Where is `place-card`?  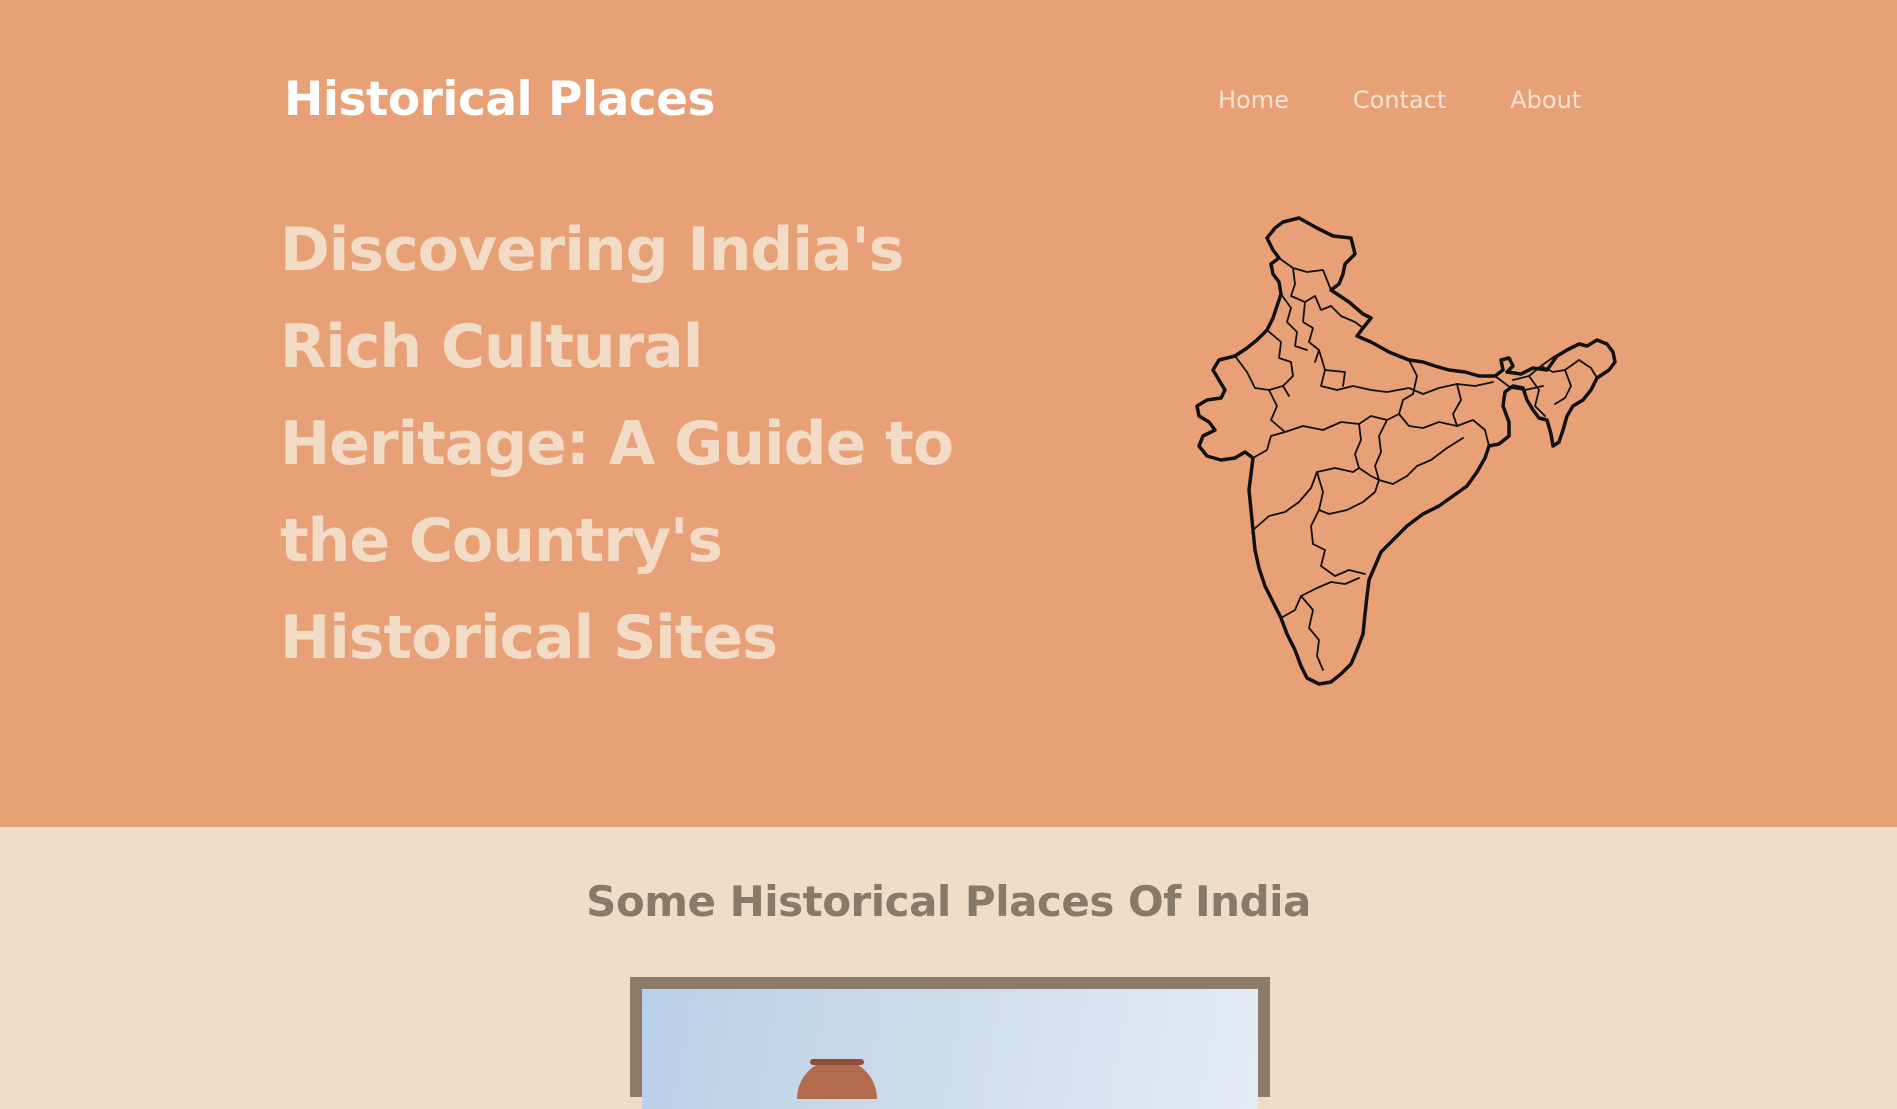
place-card is located at coordinates (950, 1043).